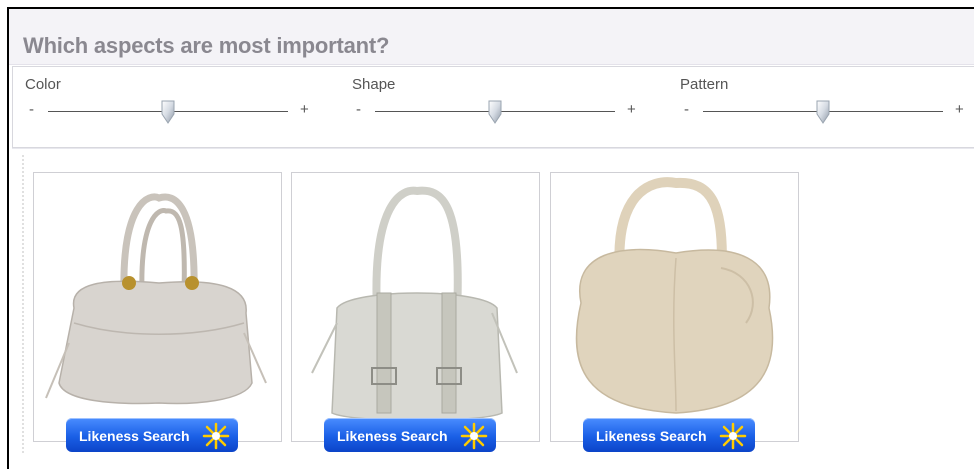  What do you see at coordinates (374, 84) in the screenshot?
I see `shape-slider-label: Shape` at bounding box center [374, 84].